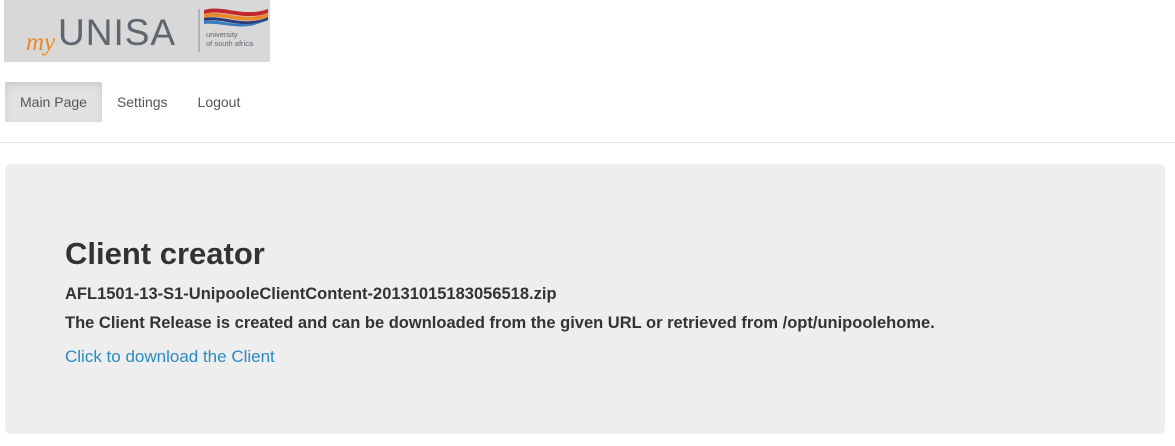 This screenshot has height=446, width=1175. Describe the element at coordinates (53, 102) in the screenshot. I see `nav-main-page: Main Page` at that location.